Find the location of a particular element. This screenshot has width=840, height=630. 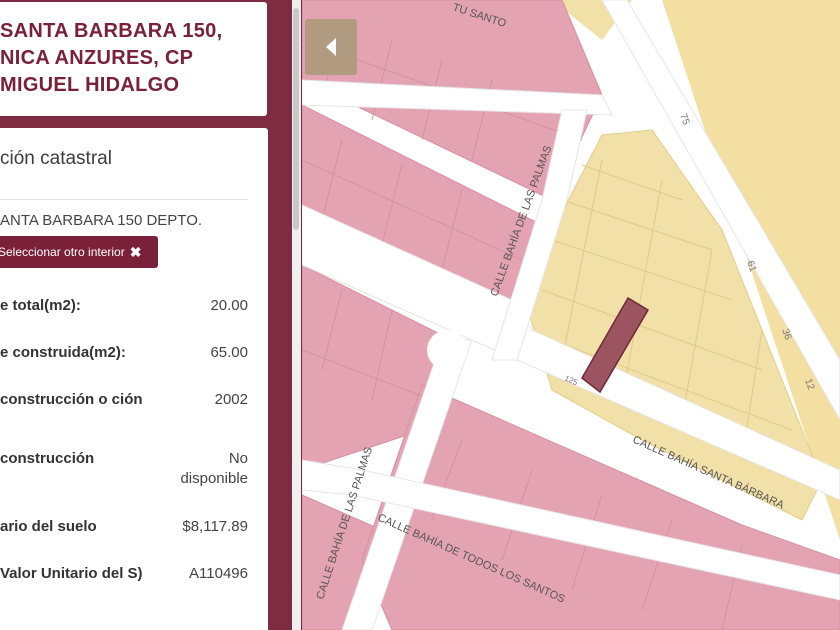

row-label: Valor Unitario del S) is located at coordinates (71, 573).